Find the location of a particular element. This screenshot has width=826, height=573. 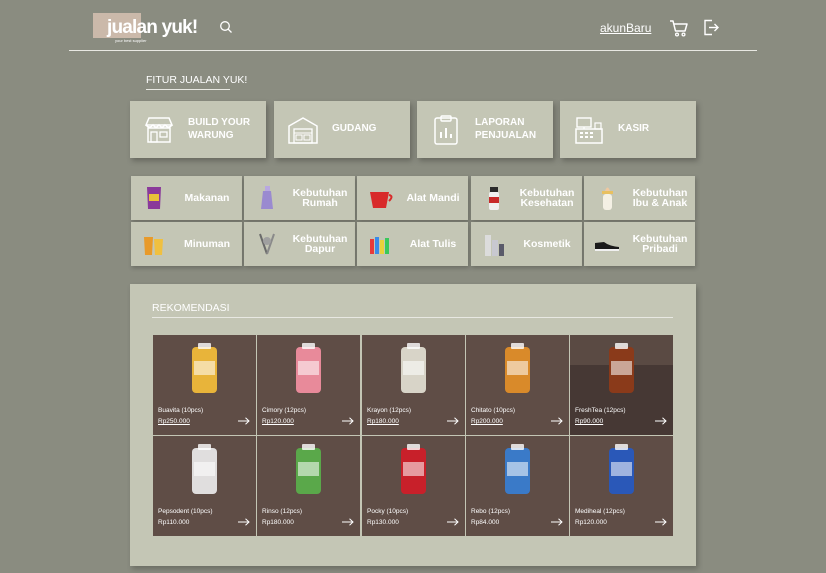

category-label: Kebutuhan Pribadi is located at coordinates (660, 243).